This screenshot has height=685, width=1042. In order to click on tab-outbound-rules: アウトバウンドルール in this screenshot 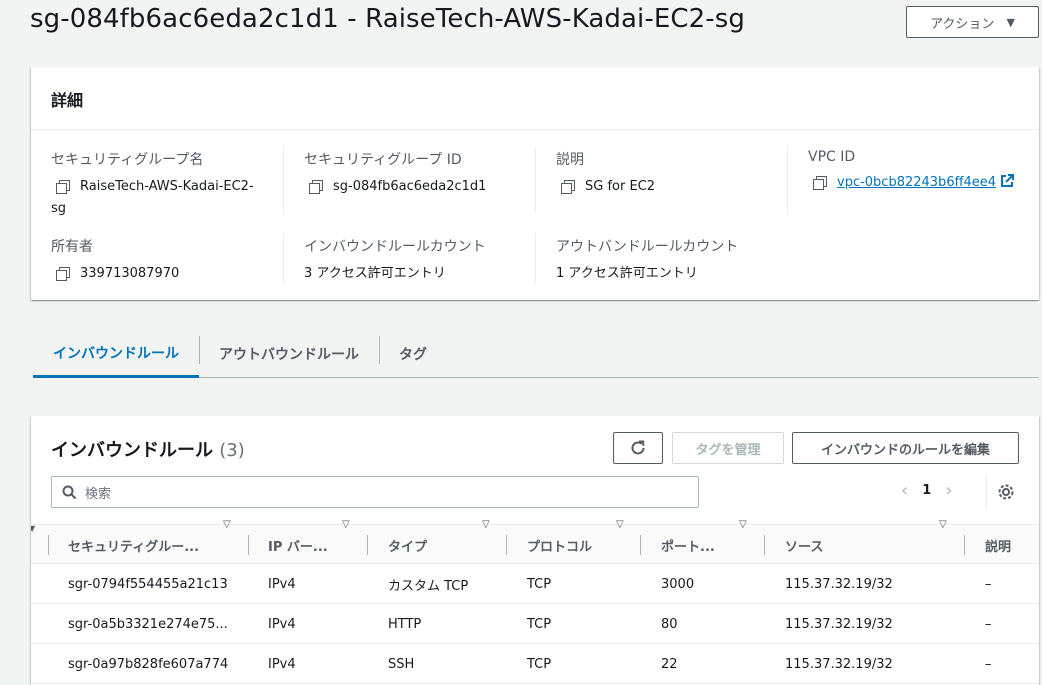, I will do `click(289, 353)`.